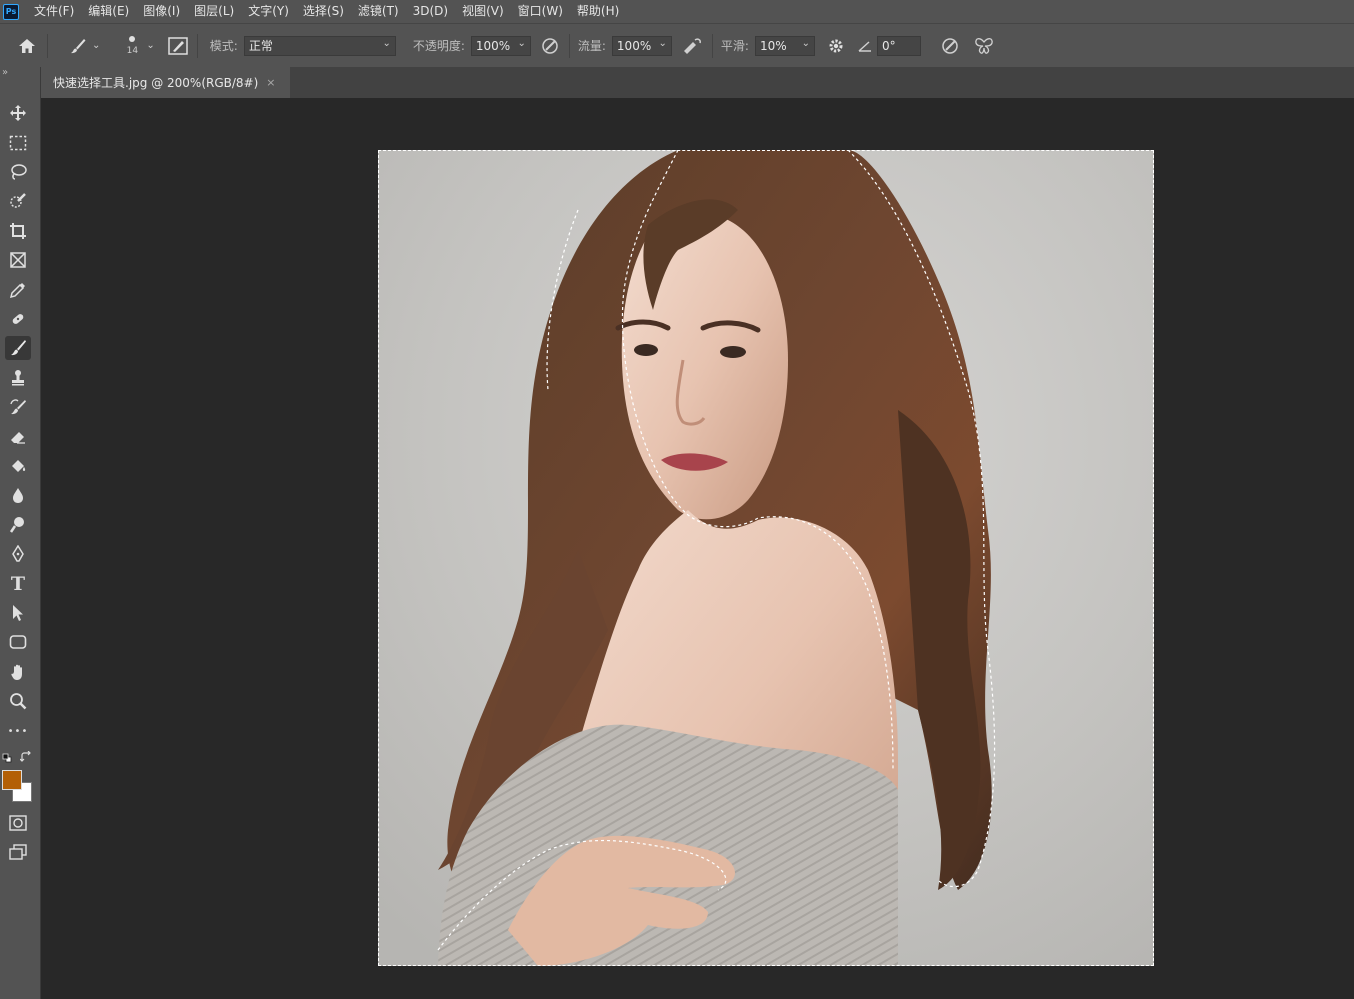  Describe the element at coordinates (25, 756) in the screenshot. I see `swap-colors-icon` at that location.